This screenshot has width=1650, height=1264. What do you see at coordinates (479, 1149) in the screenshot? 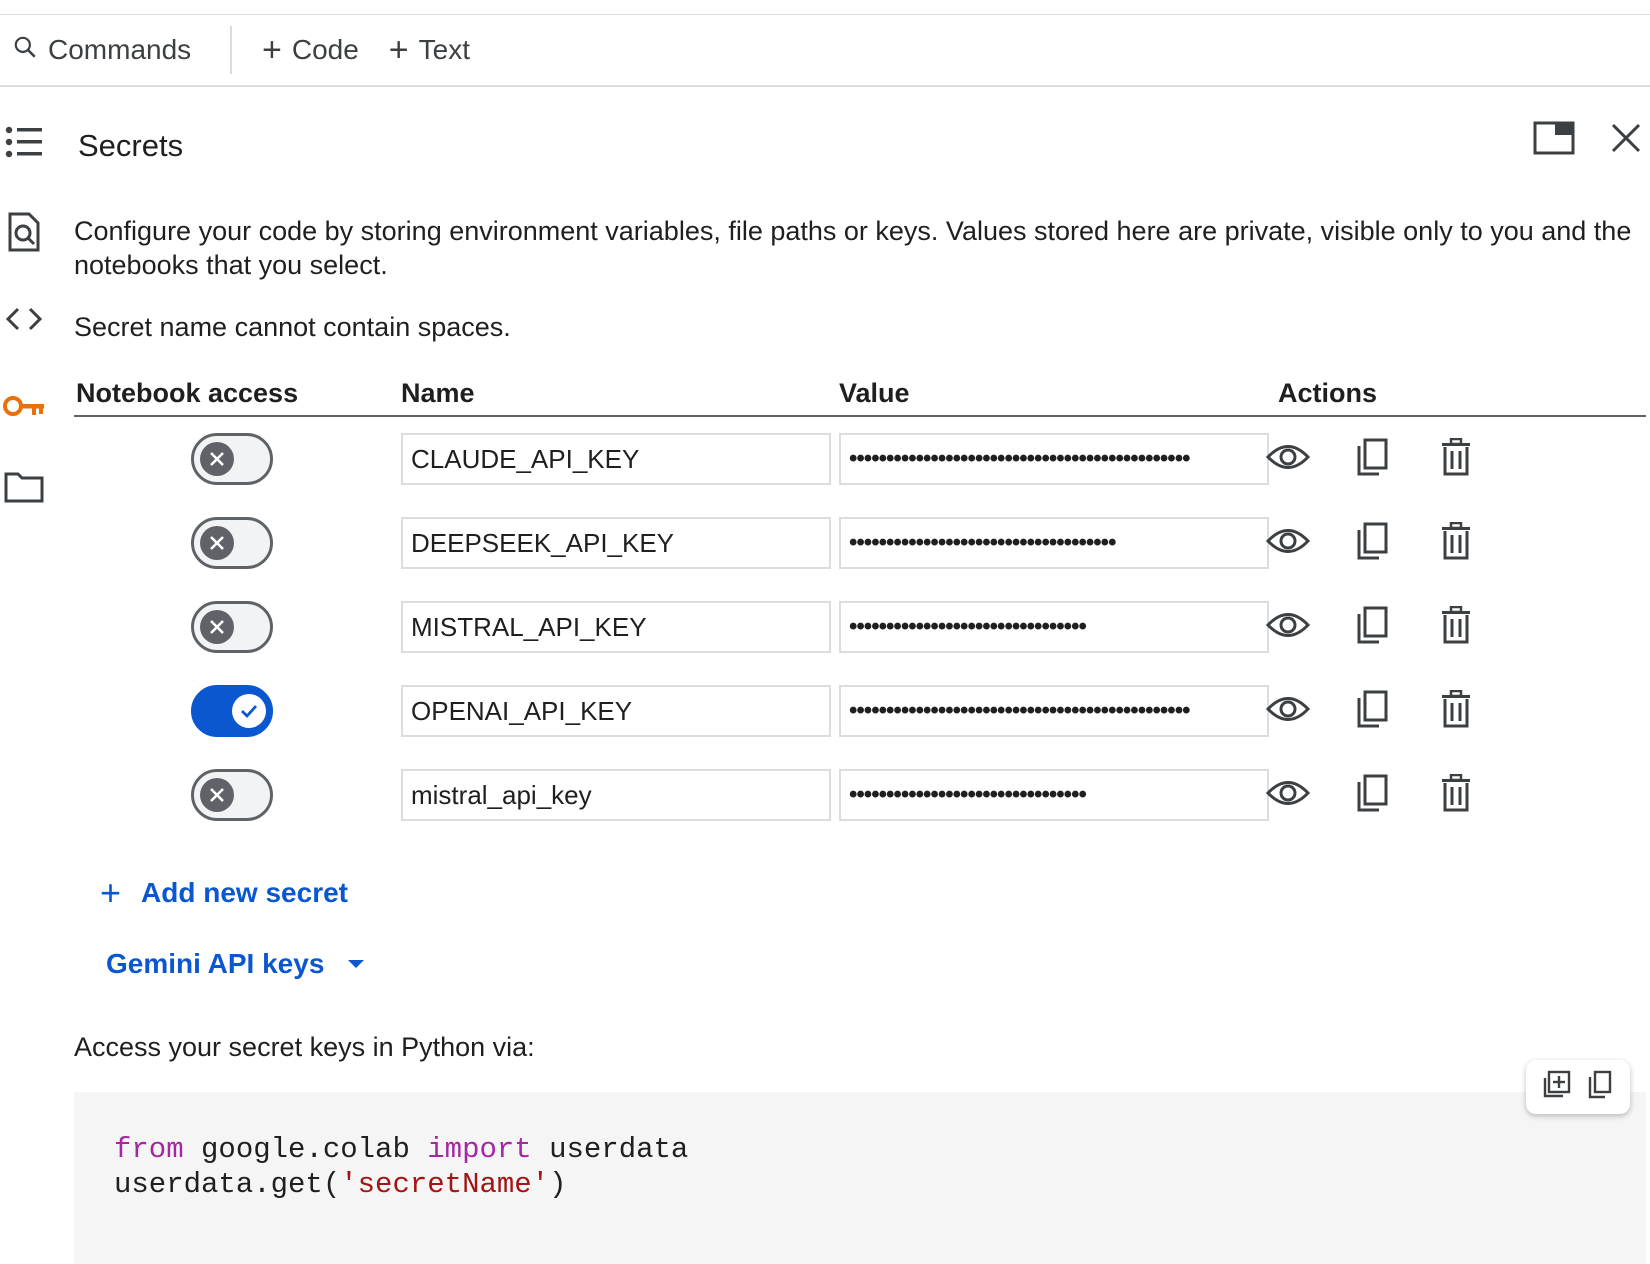
I see `code-keyword: import` at bounding box center [479, 1149].